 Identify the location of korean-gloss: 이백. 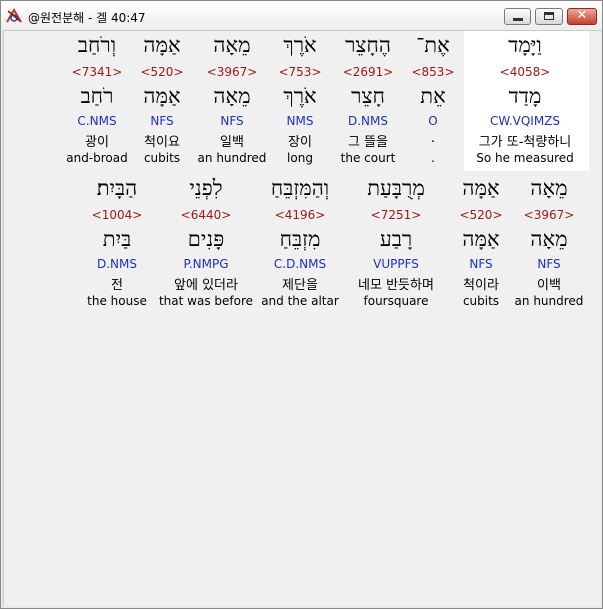
(549, 285).